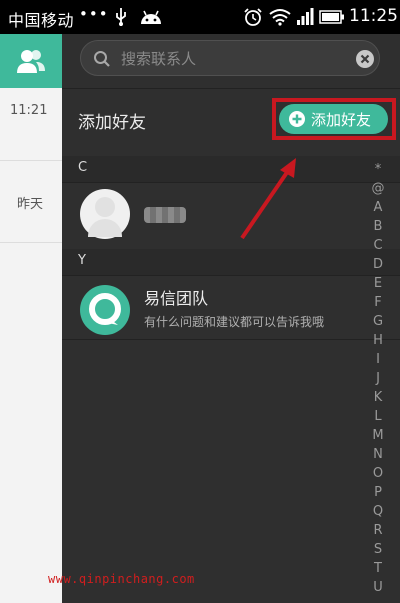 This screenshot has width=400, height=603. What do you see at coordinates (234, 322) in the screenshot?
I see `contact-subtitle: 有什么问题和建议都可以告诉我哦` at bounding box center [234, 322].